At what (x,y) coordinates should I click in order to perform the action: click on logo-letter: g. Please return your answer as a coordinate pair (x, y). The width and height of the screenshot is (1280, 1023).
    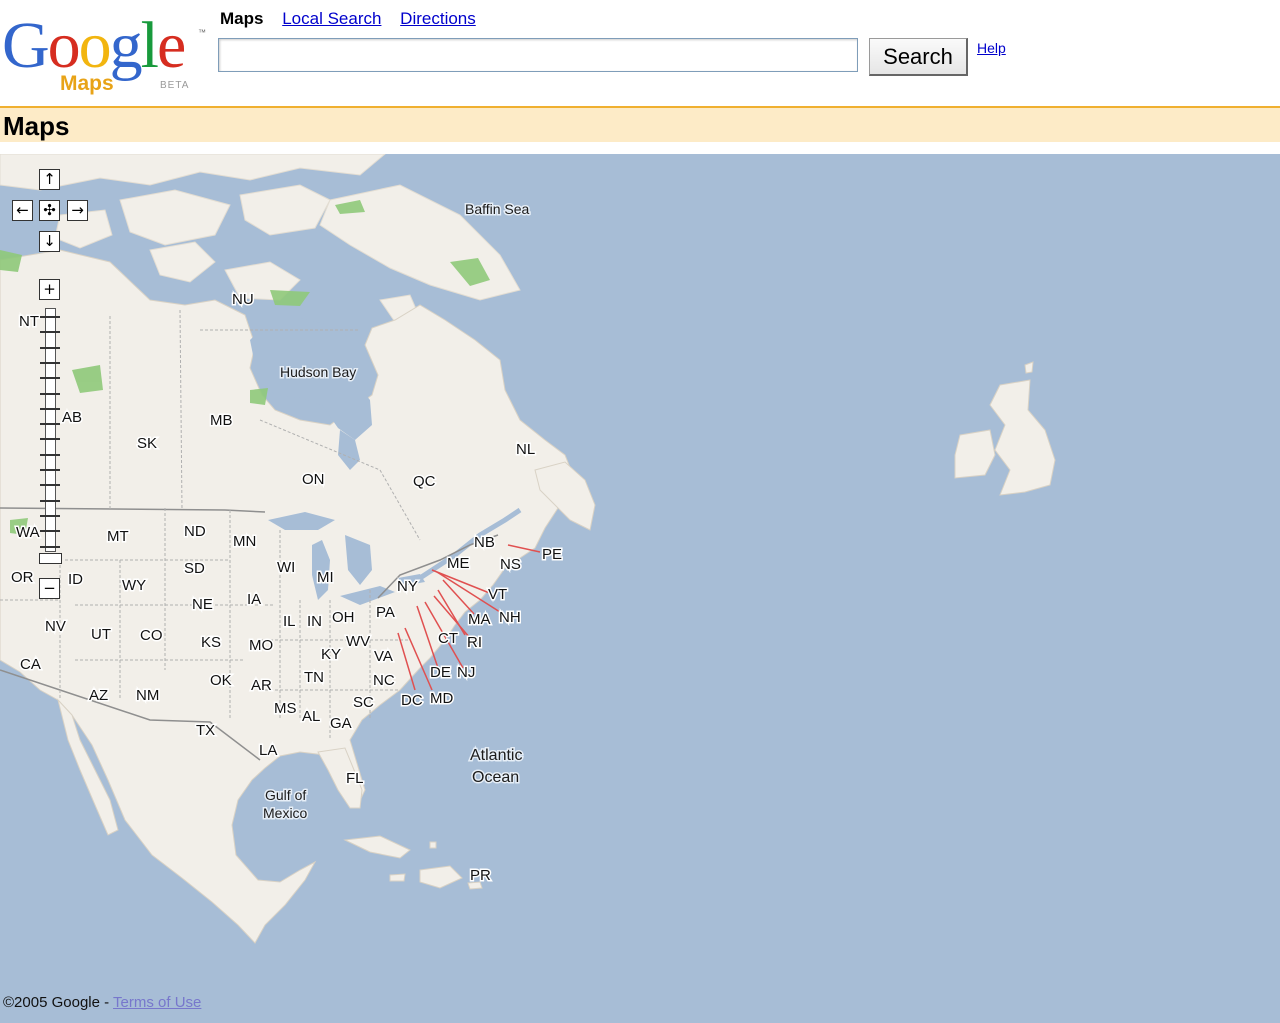
    Looking at the image, I should click on (126, 45).